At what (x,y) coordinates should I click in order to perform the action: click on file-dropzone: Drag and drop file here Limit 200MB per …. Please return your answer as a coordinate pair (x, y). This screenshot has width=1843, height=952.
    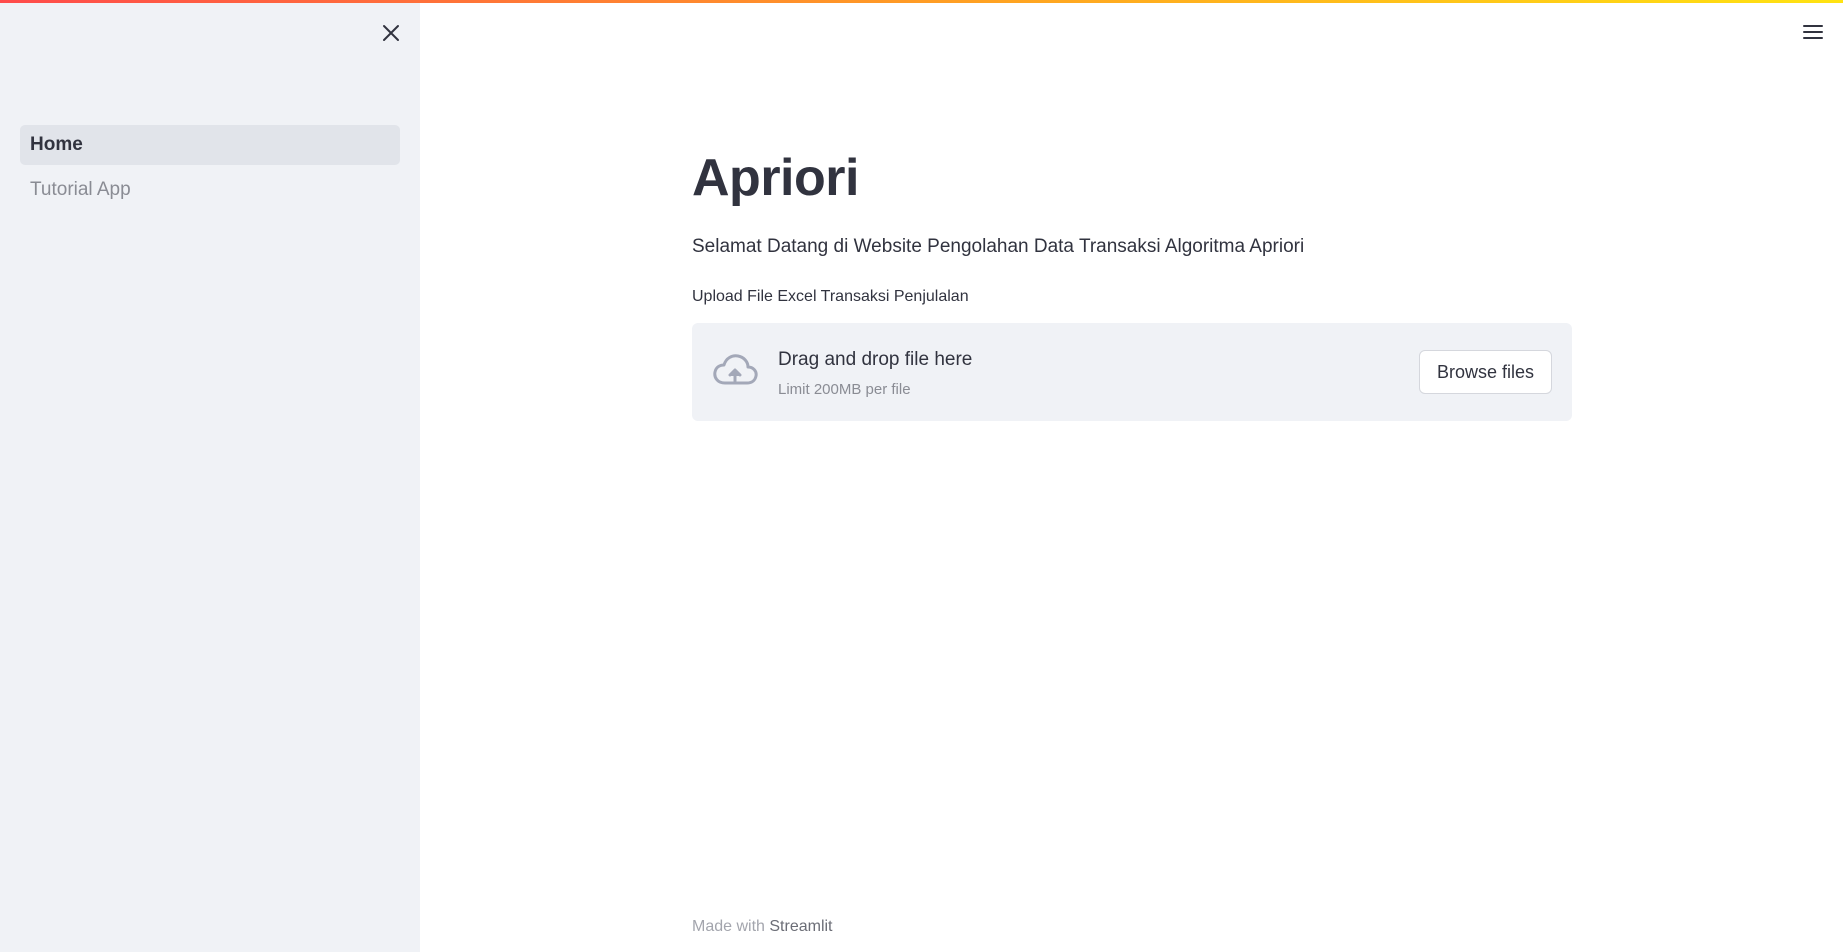
    Looking at the image, I should click on (1132, 372).